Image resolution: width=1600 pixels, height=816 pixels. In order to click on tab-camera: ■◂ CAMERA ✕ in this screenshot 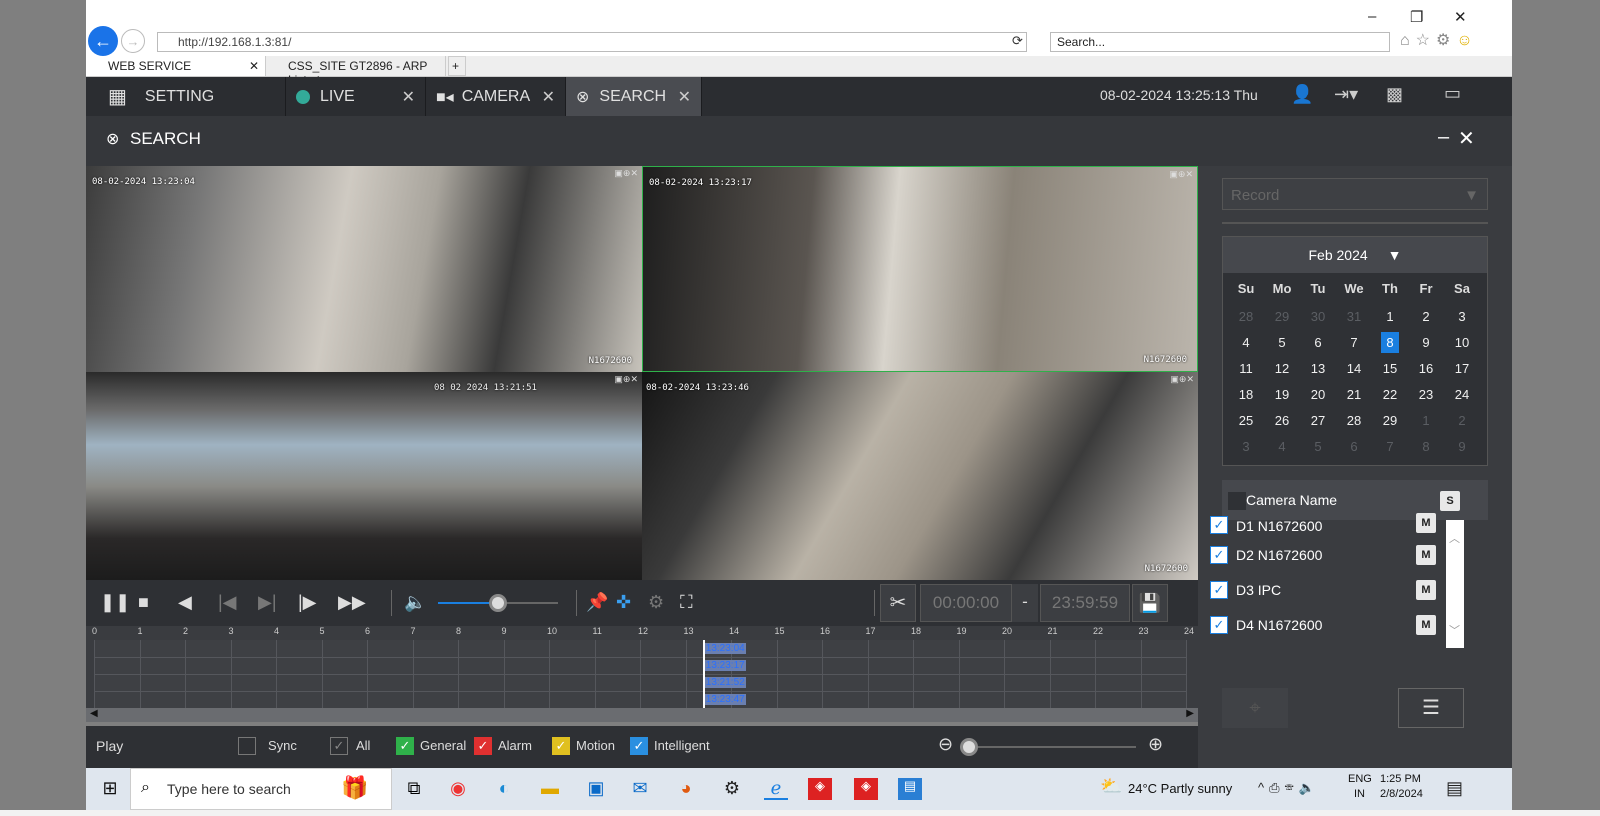, I will do `click(496, 96)`.